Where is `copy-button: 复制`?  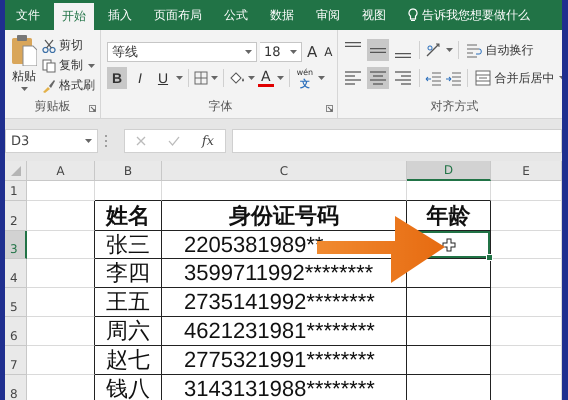 copy-button: 复制 is located at coordinates (62, 65).